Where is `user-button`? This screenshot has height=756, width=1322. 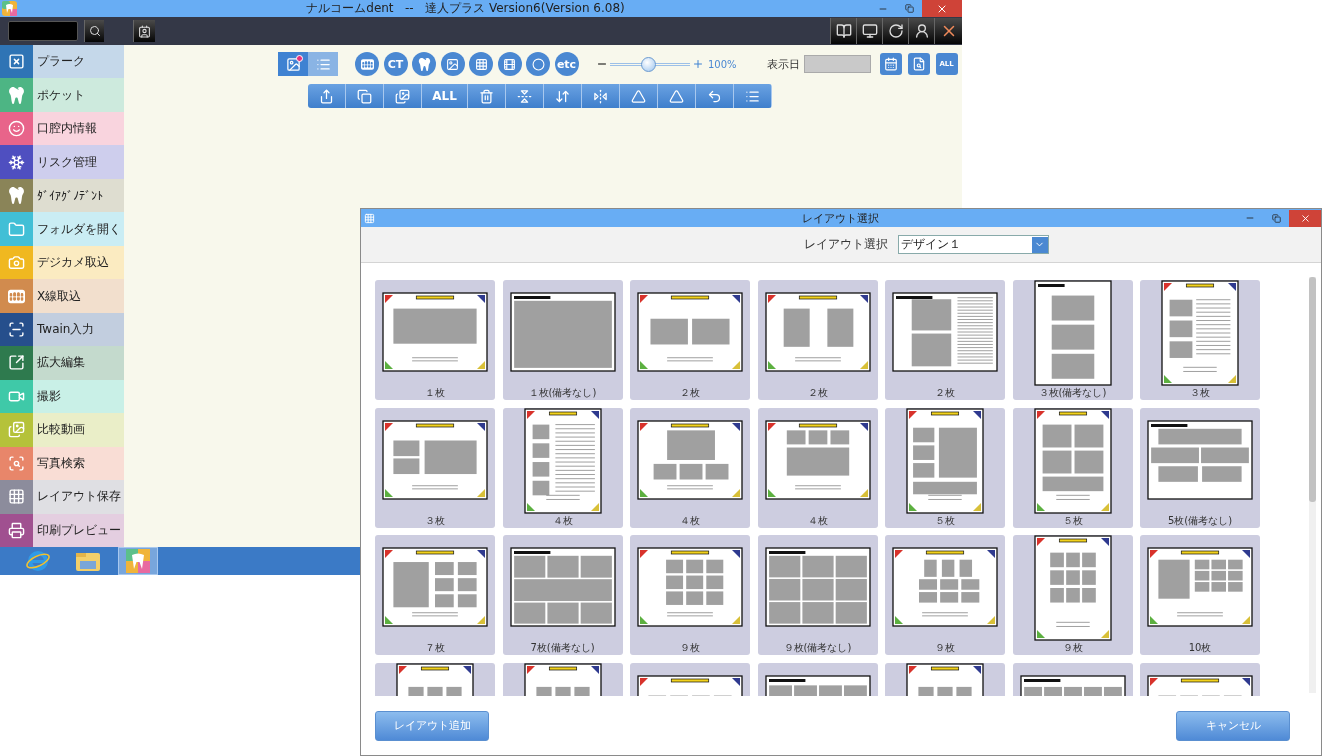 user-button is located at coordinates (921, 31).